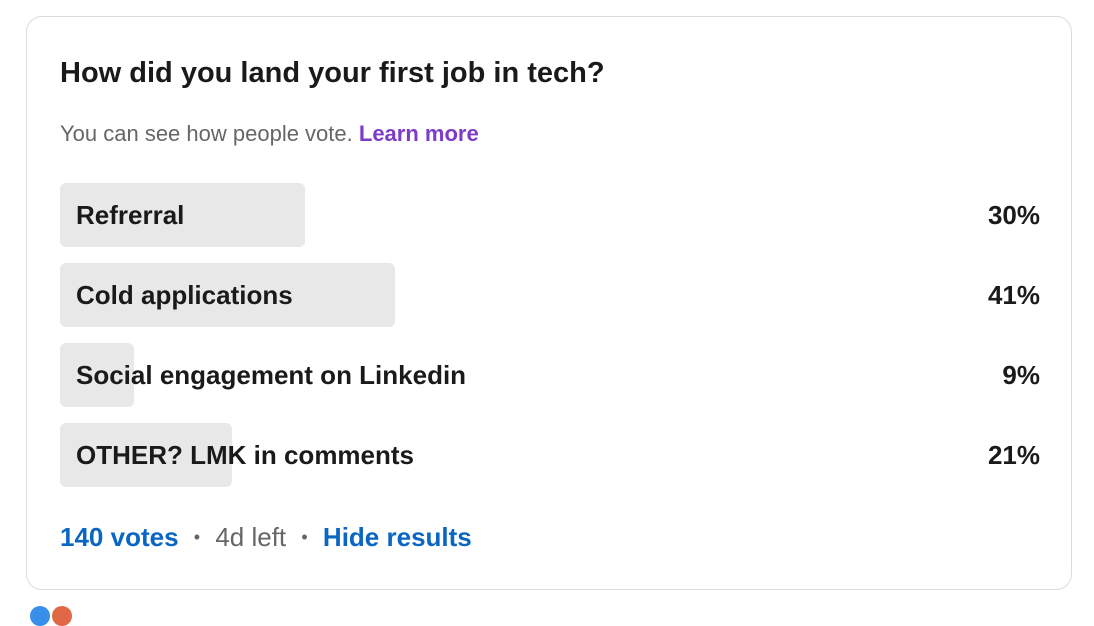  Describe the element at coordinates (550, 375) in the screenshot. I see `poll-option: Social engagement on Linkedin 9%` at that location.